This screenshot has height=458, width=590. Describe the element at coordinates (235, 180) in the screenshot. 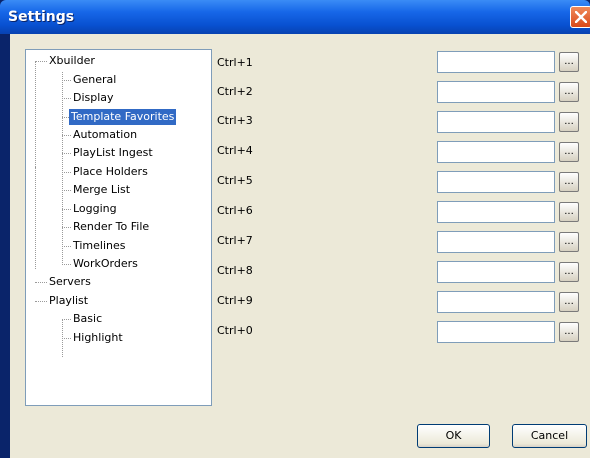

I see `shortcut-label-ctrl-5: Ctrl+5` at that location.